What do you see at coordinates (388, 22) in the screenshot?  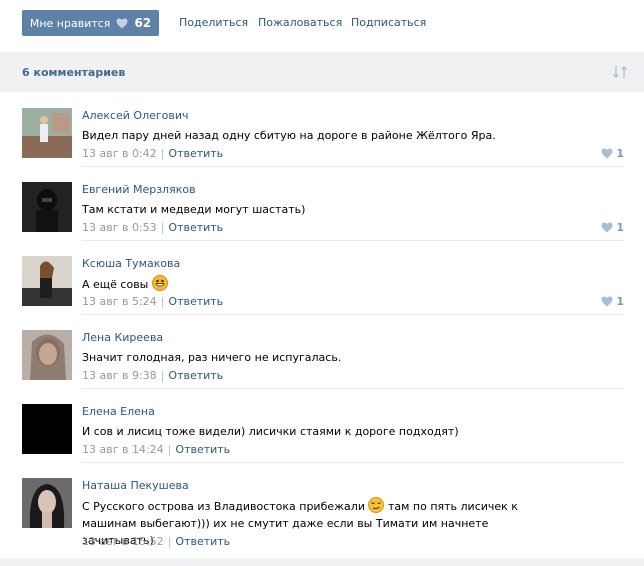 I see `subscribe-link: Подписаться` at bounding box center [388, 22].